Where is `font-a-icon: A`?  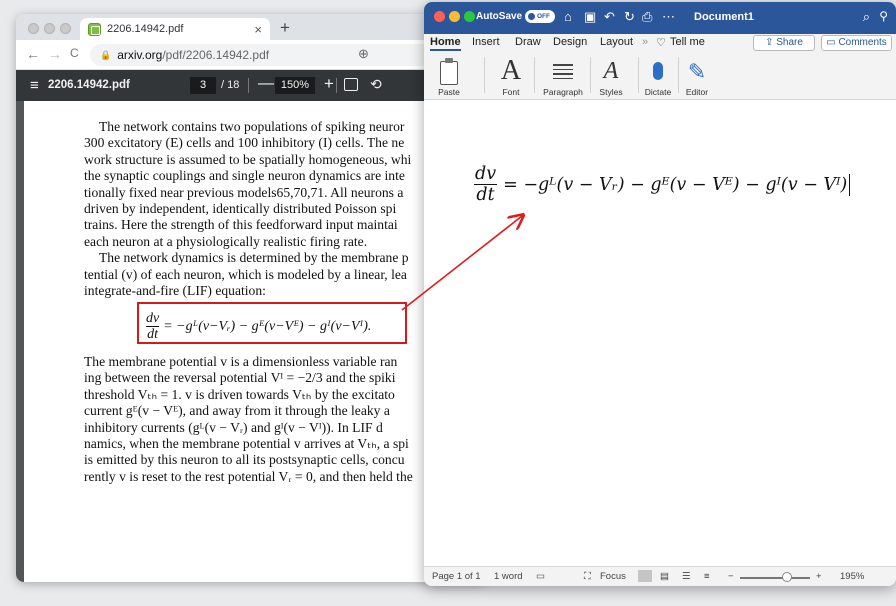 font-a-icon: A is located at coordinates (511, 70).